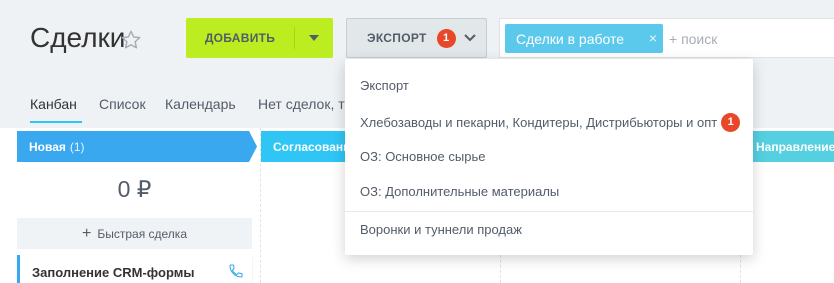 This screenshot has height=283, width=834. What do you see at coordinates (469, 38) in the screenshot?
I see `chevron-down-icon` at bounding box center [469, 38].